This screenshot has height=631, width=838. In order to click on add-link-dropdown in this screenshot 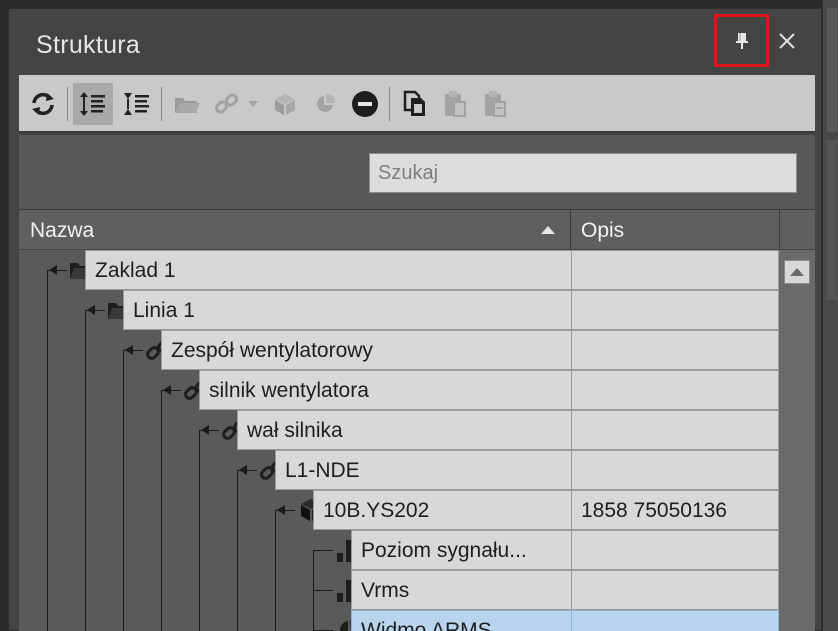, I will do `click(253, 104)`.